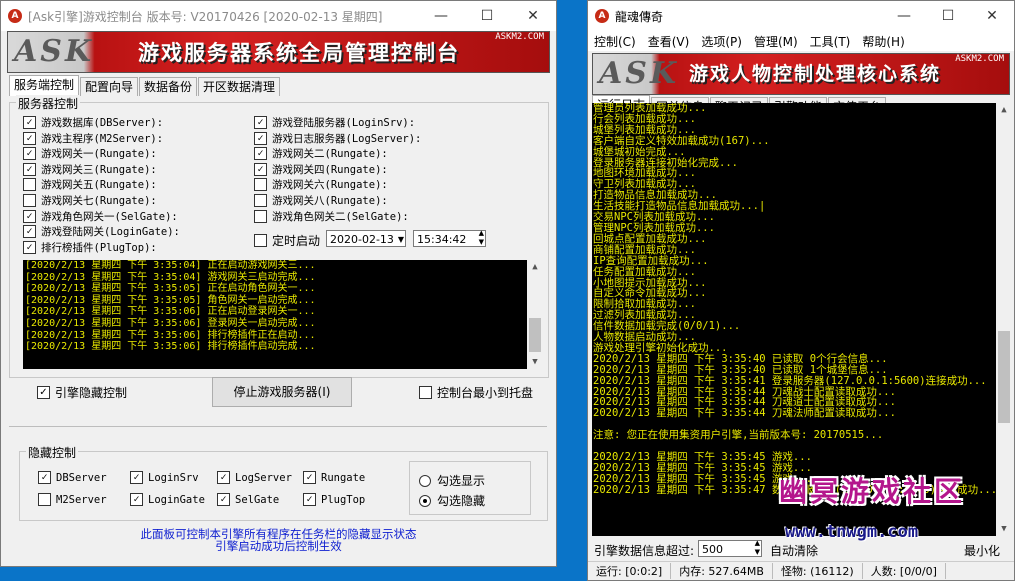 The image size is (1015, 581). What do you see at coordinates (101, 231) in the screenshot?
I see `server-checkbox: ✓ 游戏登陆网关(LoginGate):` at bounding box center [101, 231].